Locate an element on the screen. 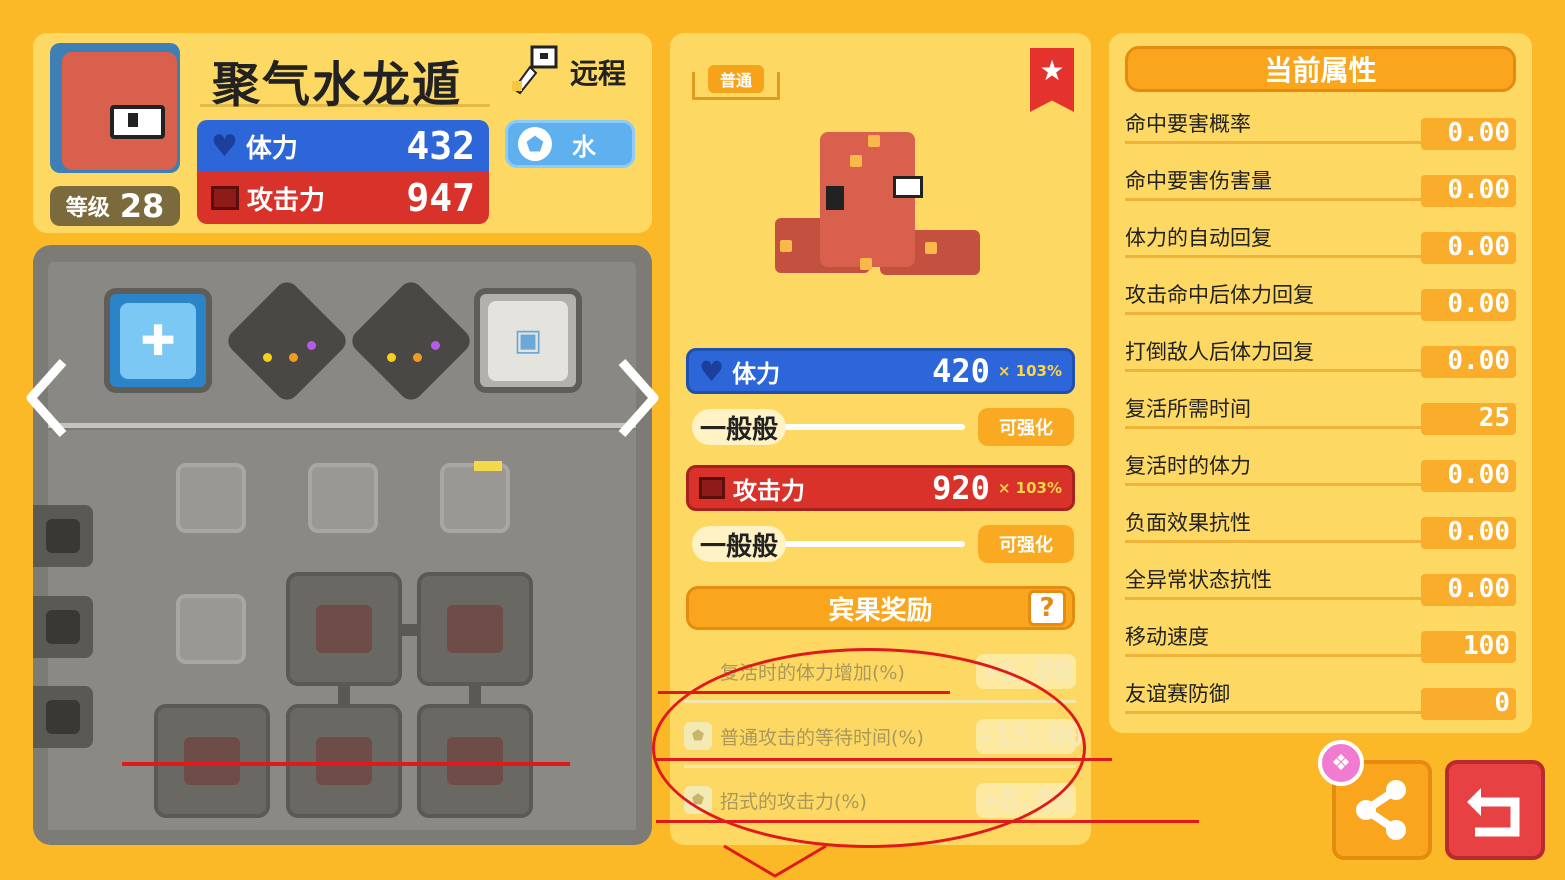 This screenshot has width=1565, height=880. pentagon-tab-icon is located at coordinates (63, 627).